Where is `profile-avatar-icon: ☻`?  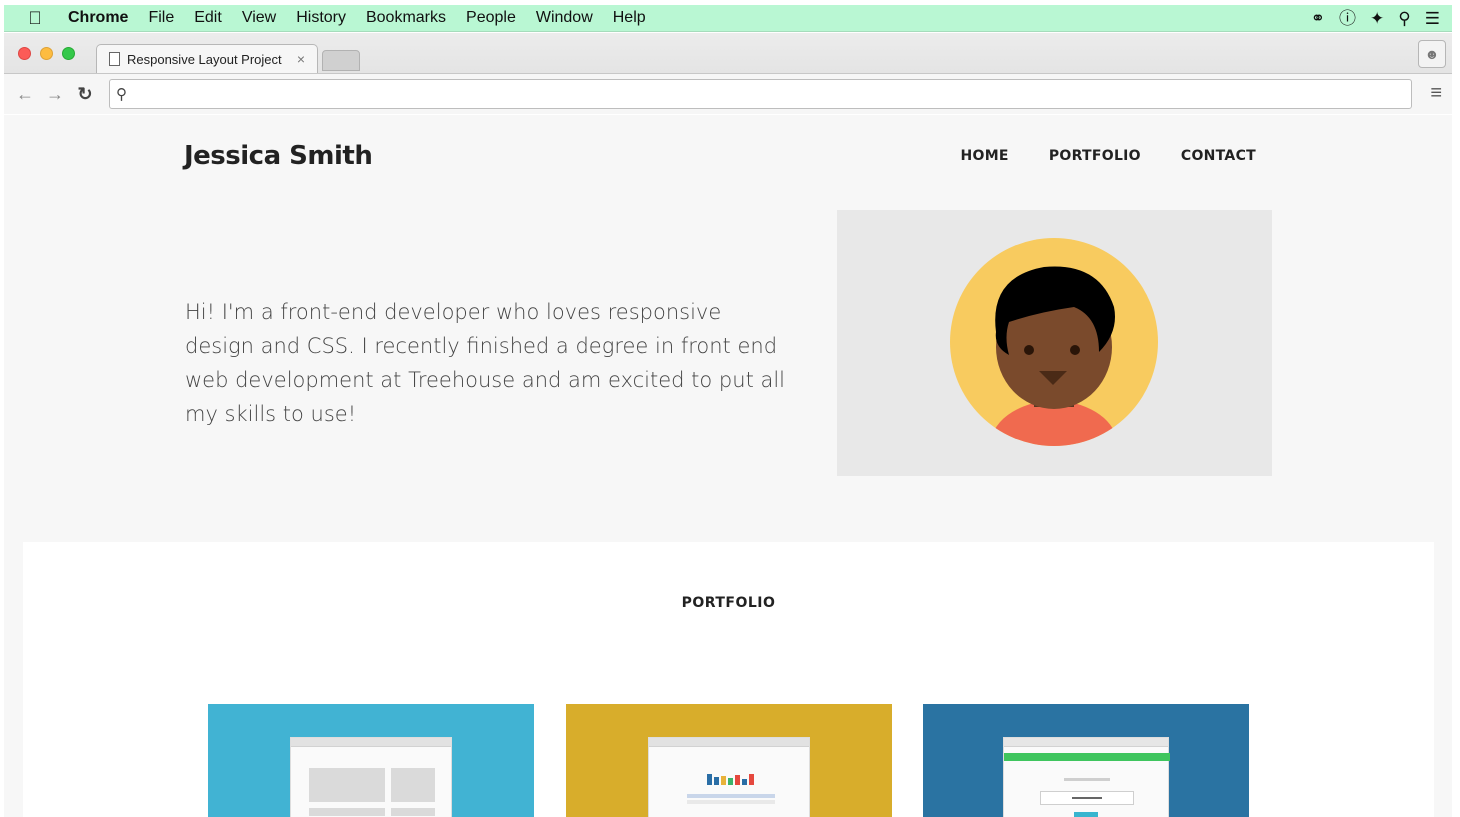 profile-avatar-icon: ☻ is located at coordinates (1432, 54).